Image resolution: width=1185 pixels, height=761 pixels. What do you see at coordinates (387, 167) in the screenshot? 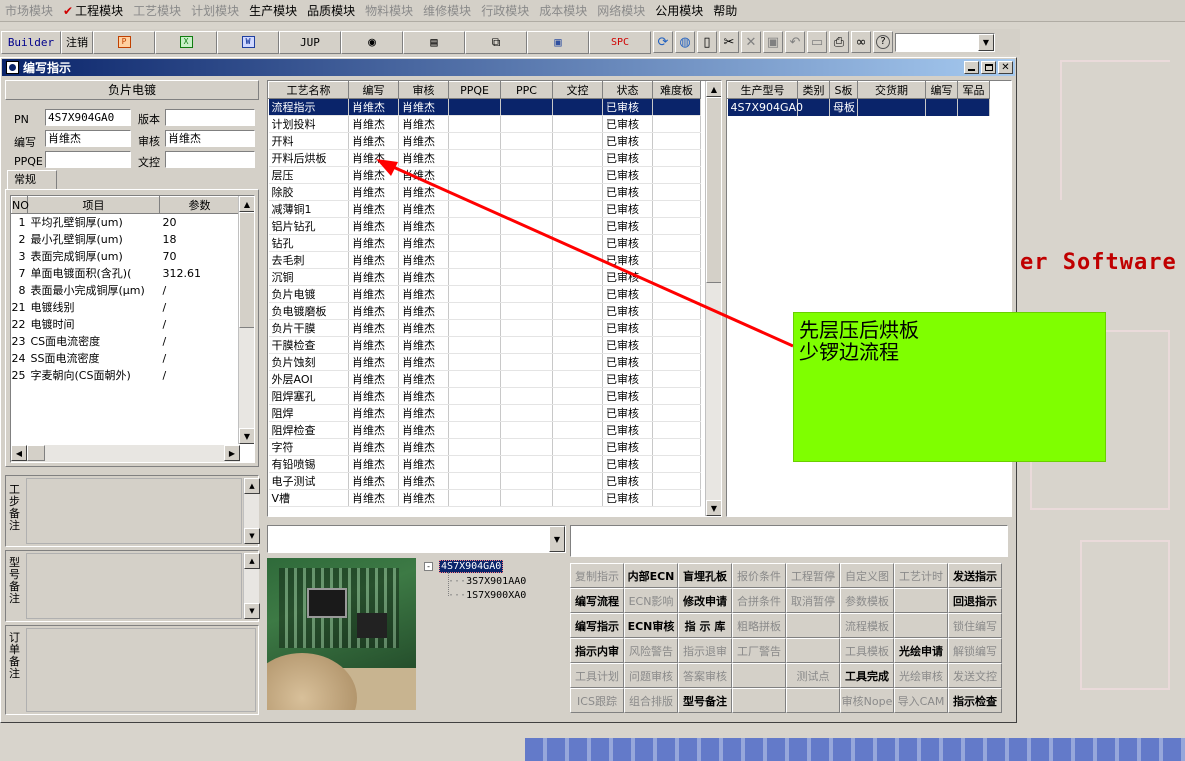
I see `arrow-head` at bounding box center [387, 167].